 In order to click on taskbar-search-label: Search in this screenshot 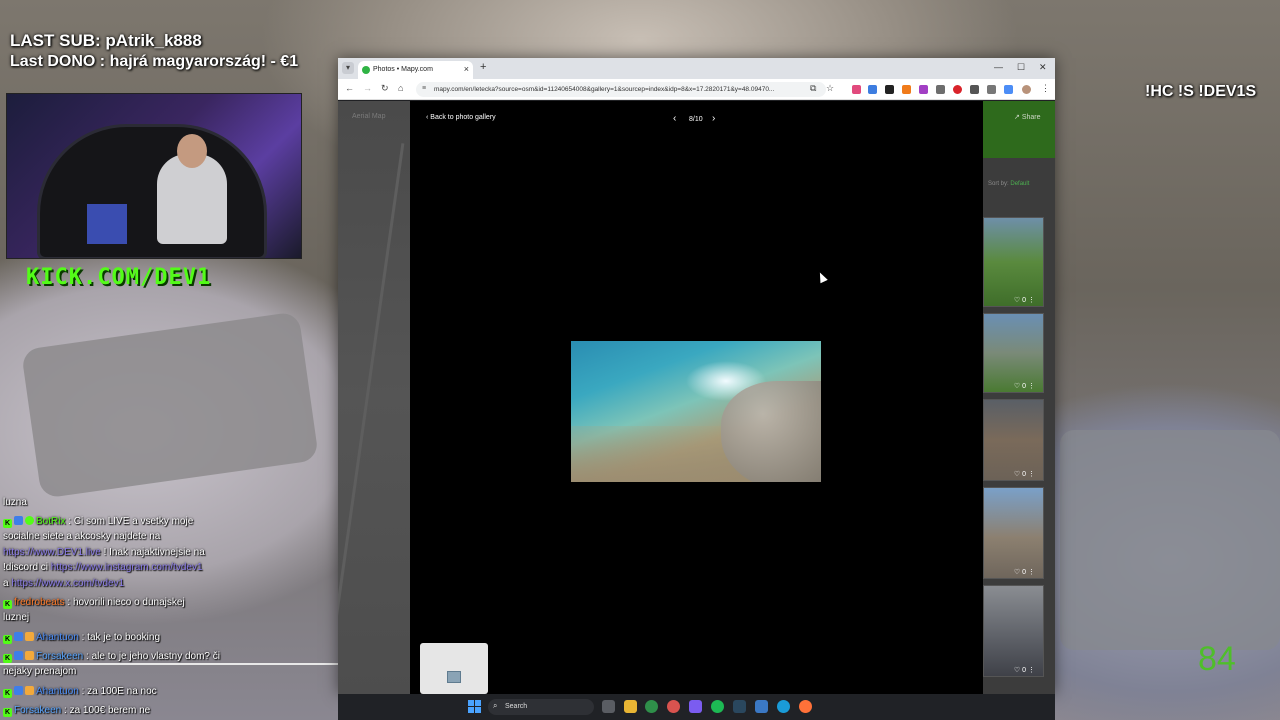, I will do `click(516, 706)`.